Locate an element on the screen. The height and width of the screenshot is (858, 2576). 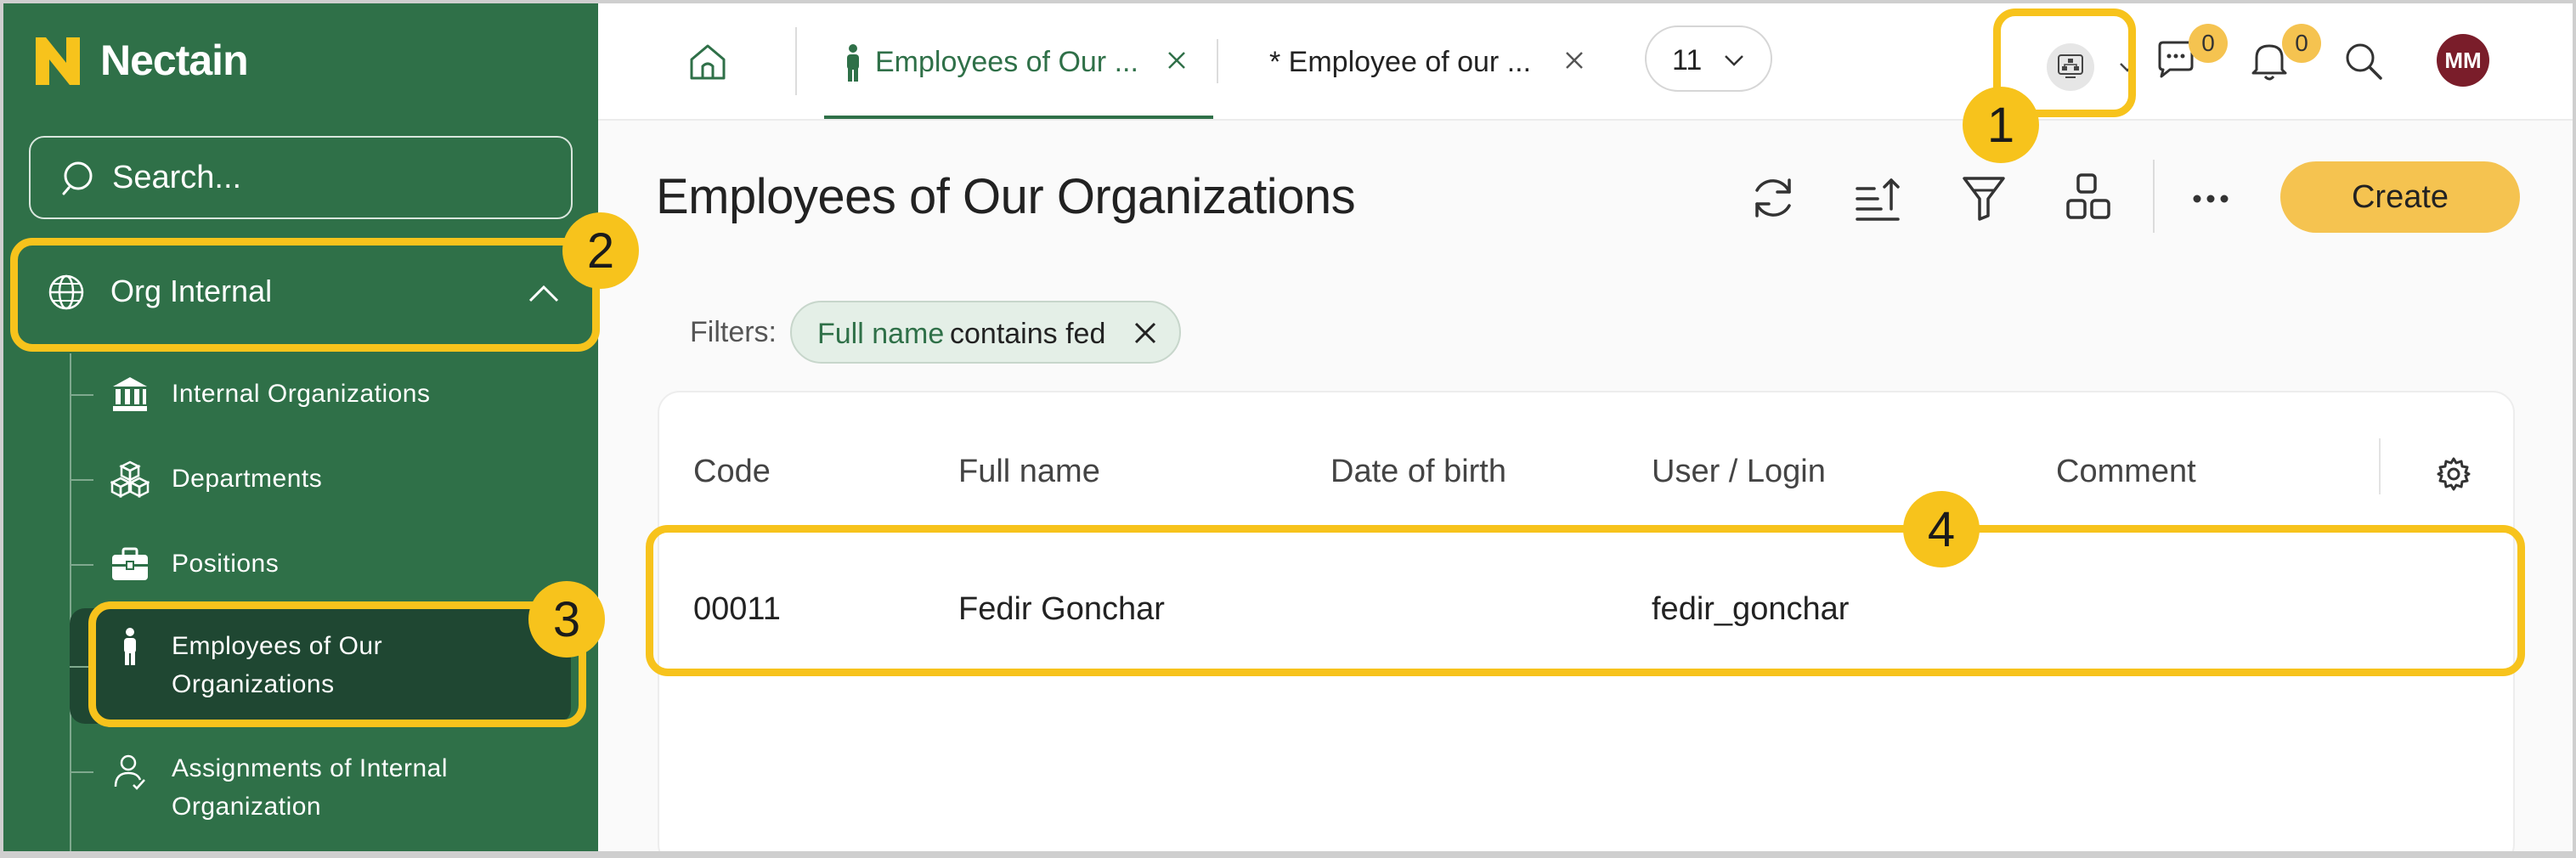
column-header-user-login: User / Login is located at coordinates (1739, 472).